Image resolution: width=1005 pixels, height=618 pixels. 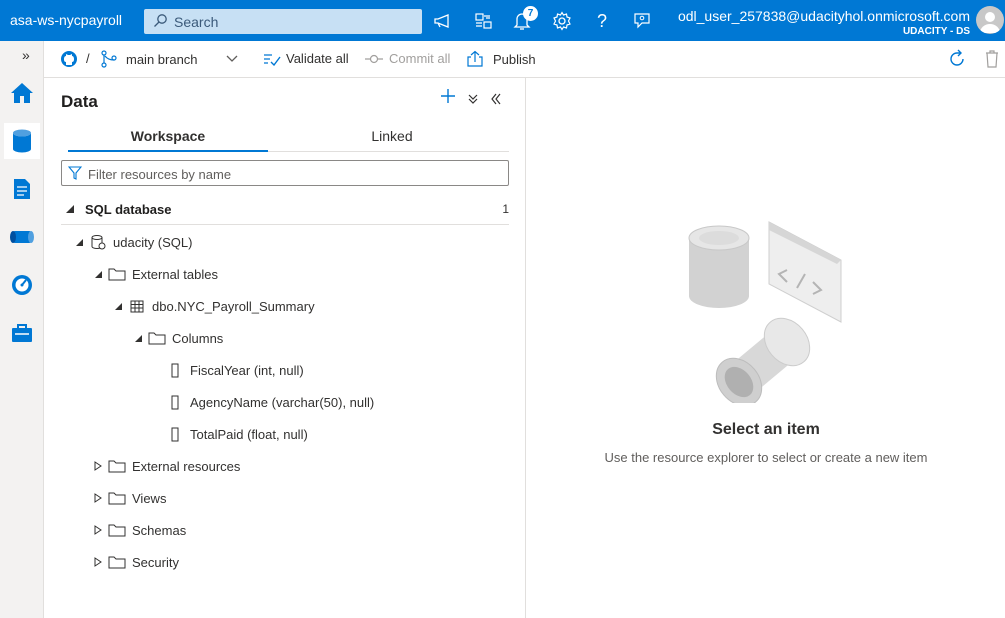 What do you see at coordinates (196, 22) in the screenshot?
I see `search-input: Search` at bounding box center [196, 22].